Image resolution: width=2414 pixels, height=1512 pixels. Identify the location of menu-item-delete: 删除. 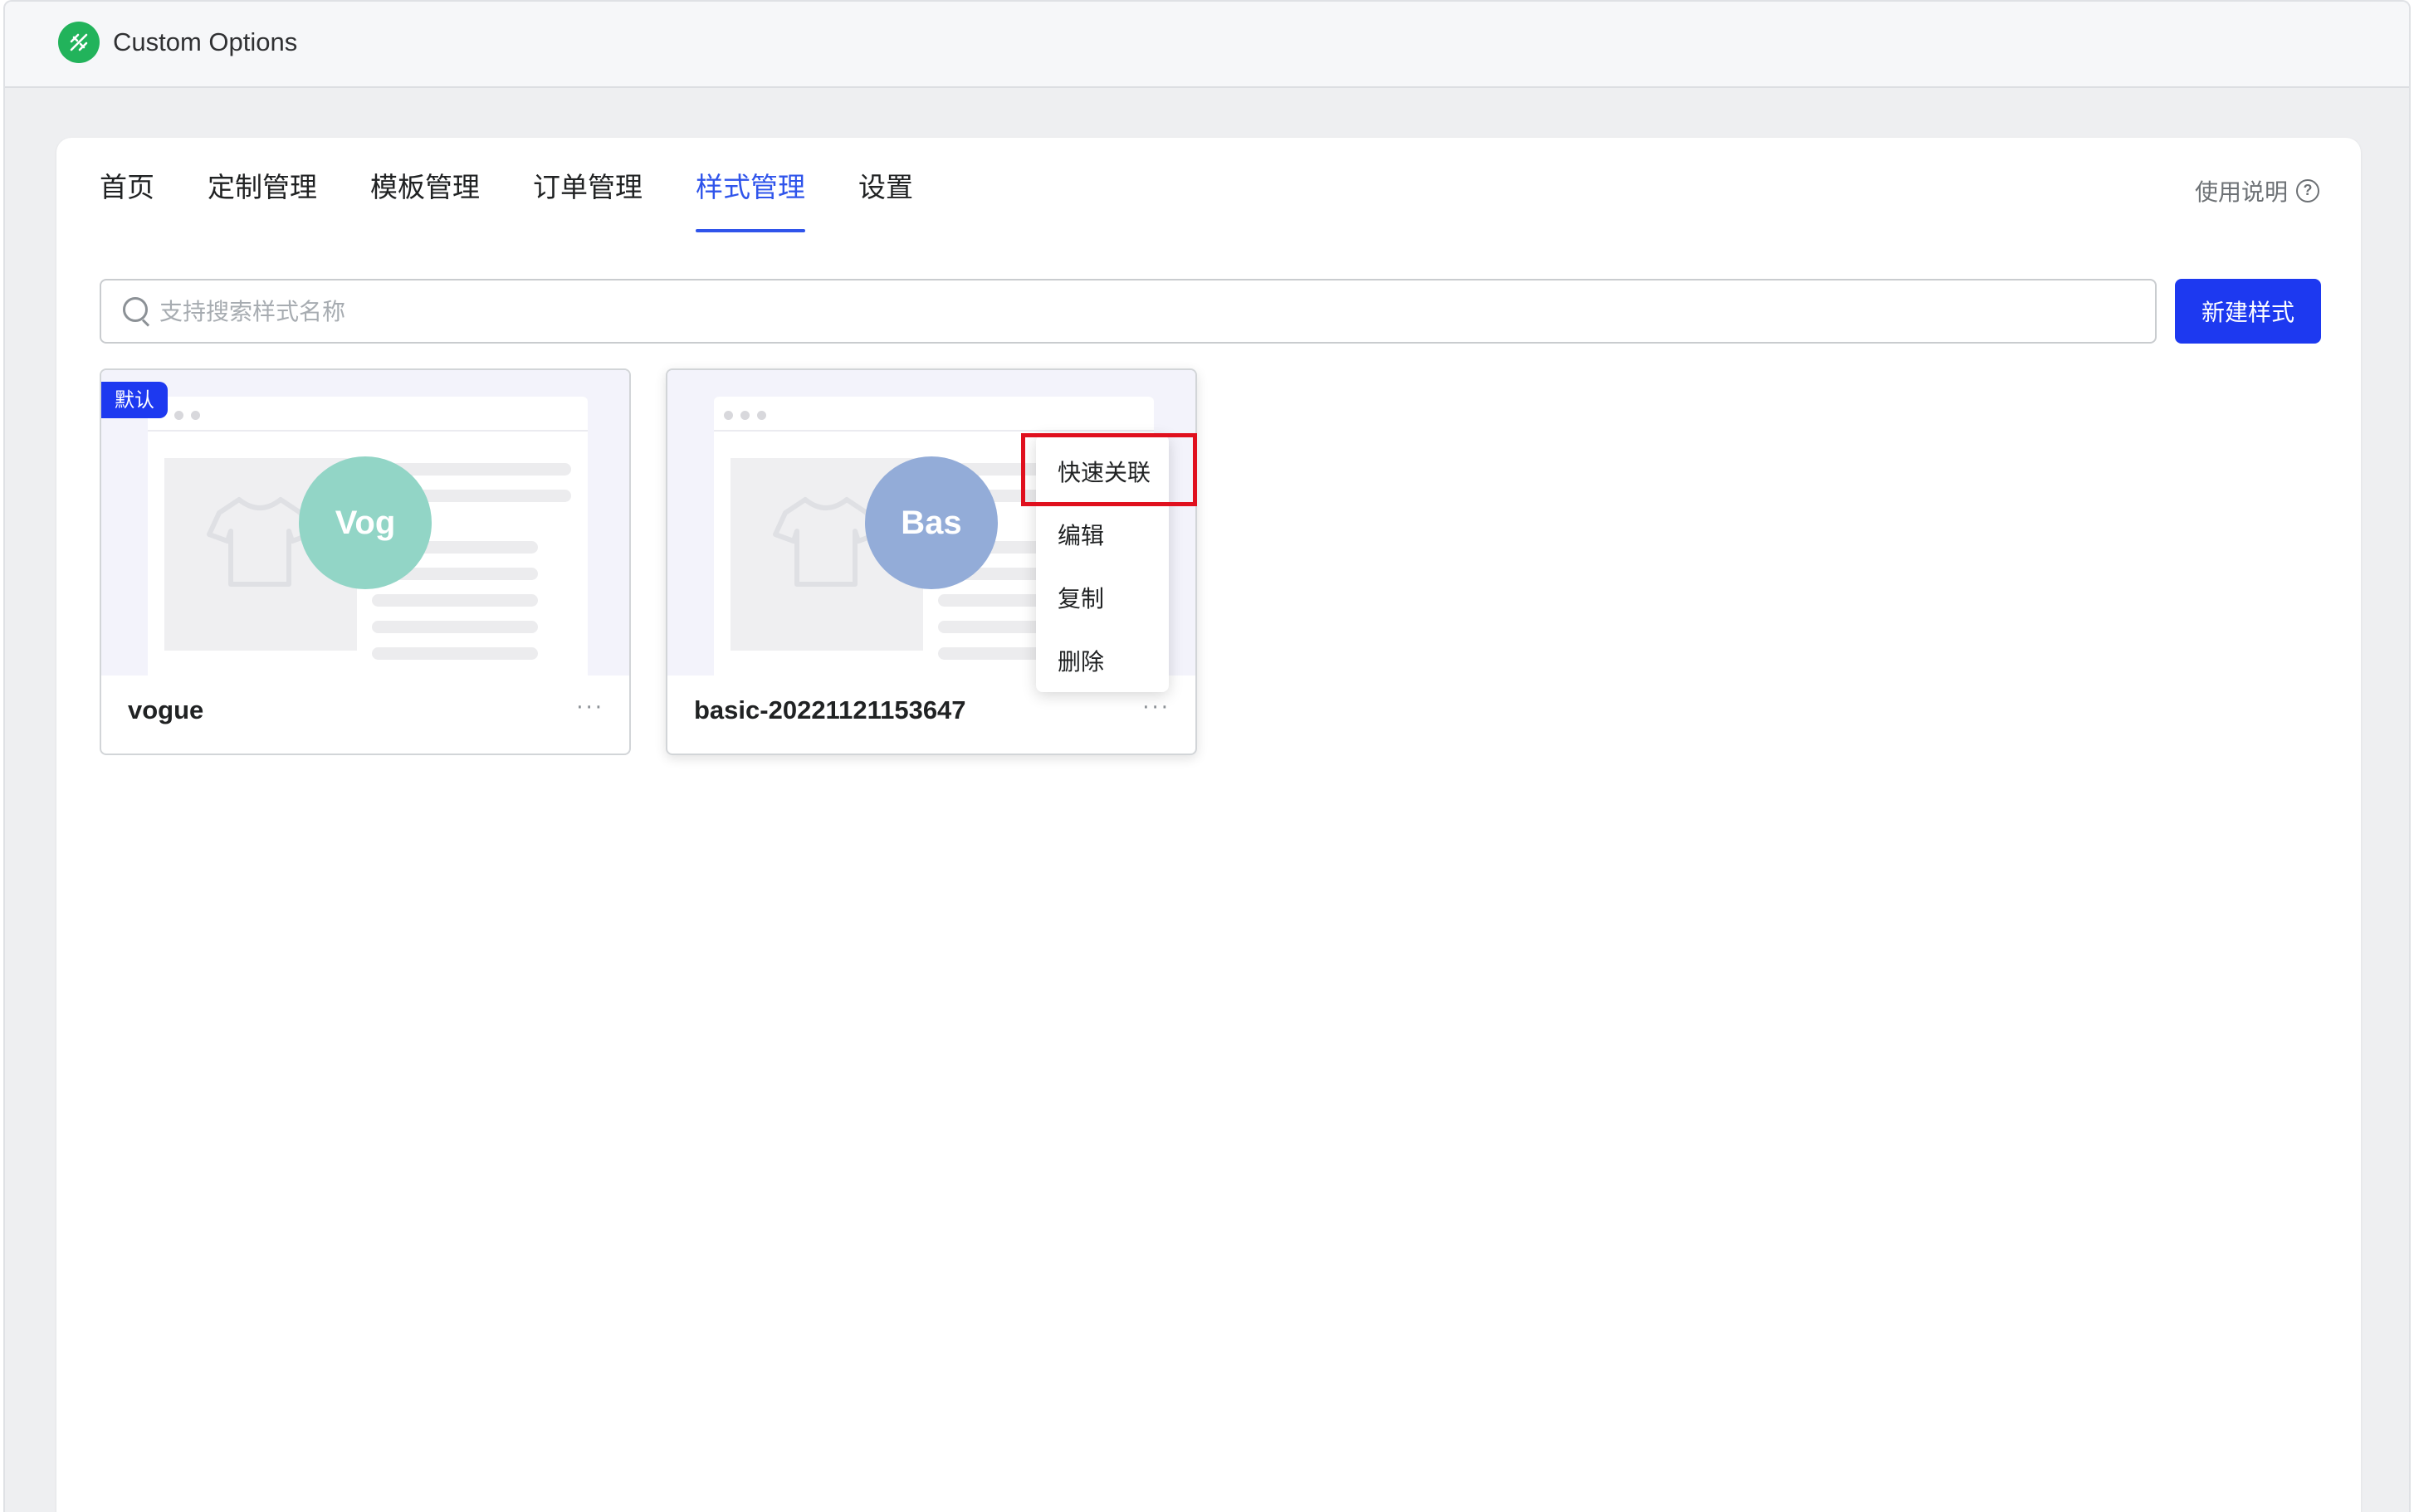
(1081, 663).